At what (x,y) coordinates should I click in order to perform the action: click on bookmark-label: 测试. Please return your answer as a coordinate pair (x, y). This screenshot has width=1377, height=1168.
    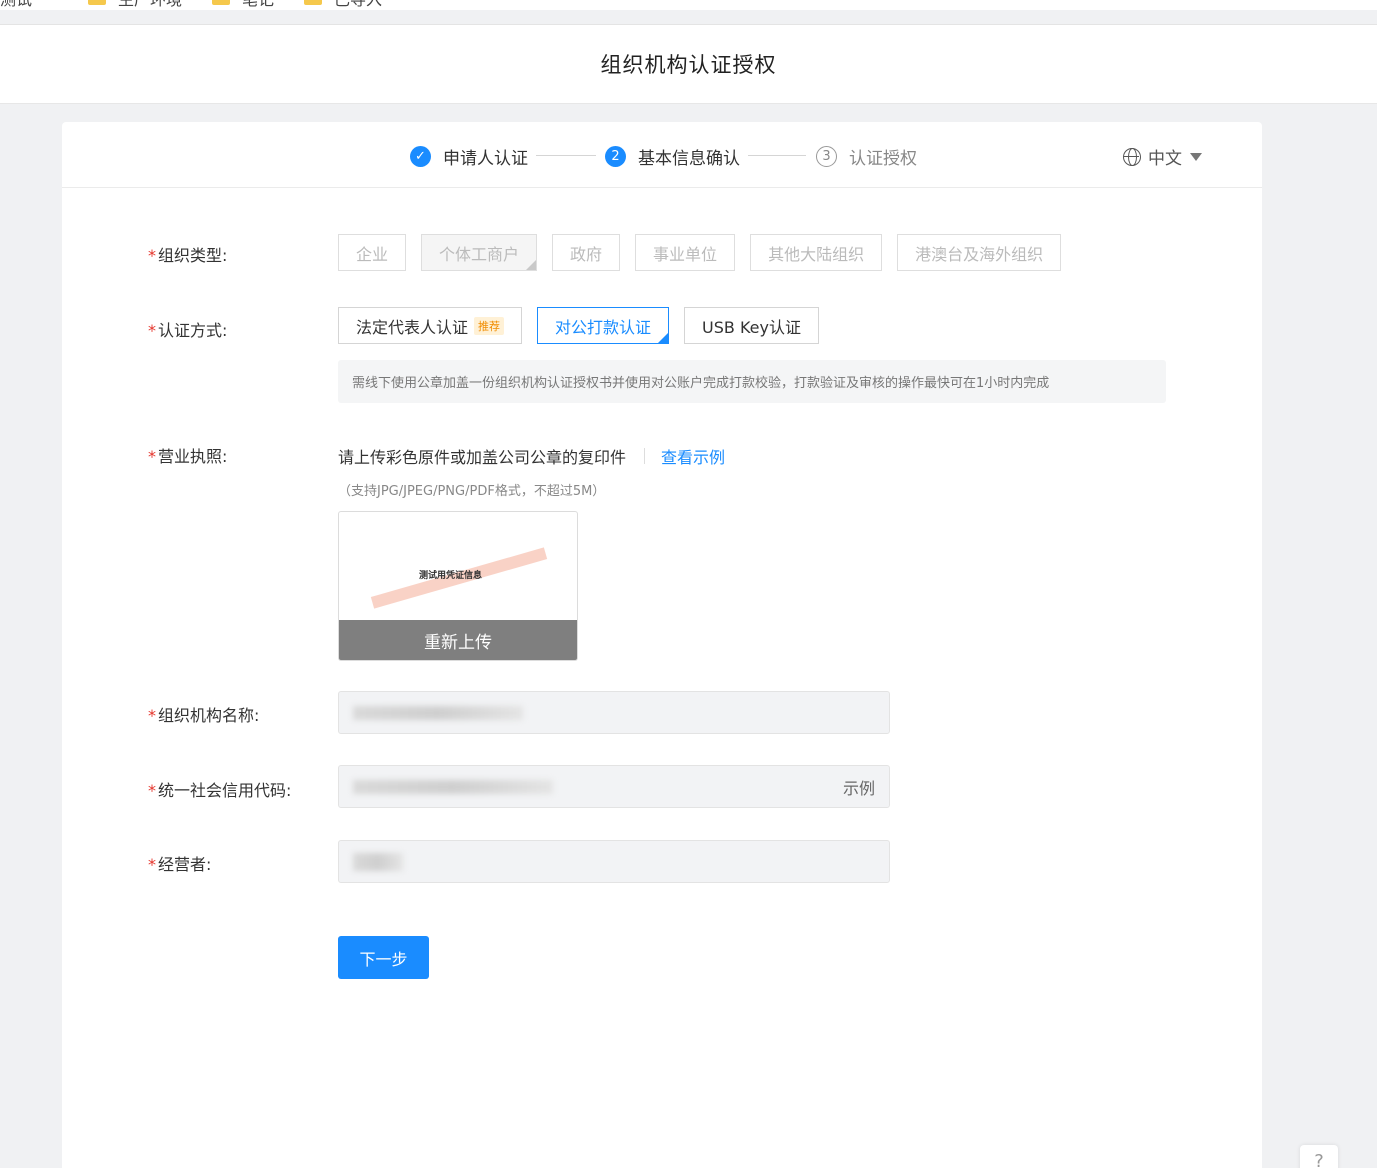
    Looking at the image, I should click on (16, 5).